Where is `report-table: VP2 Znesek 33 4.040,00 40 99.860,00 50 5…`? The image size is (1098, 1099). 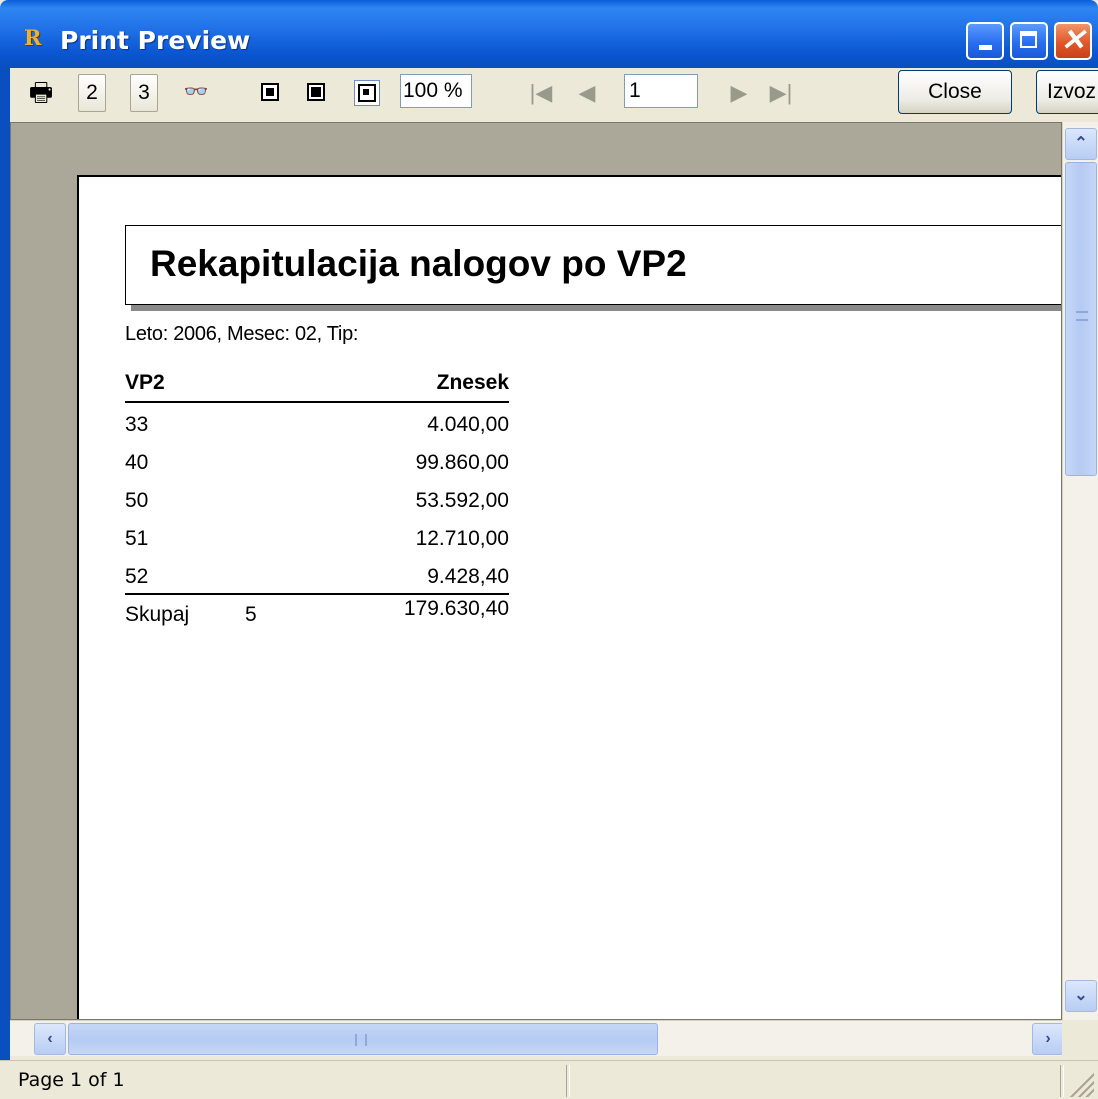 report-table: VP2 Znesek 33 4.040,00 40 99.860,00 50 5… is located at coordinates (317, 498).